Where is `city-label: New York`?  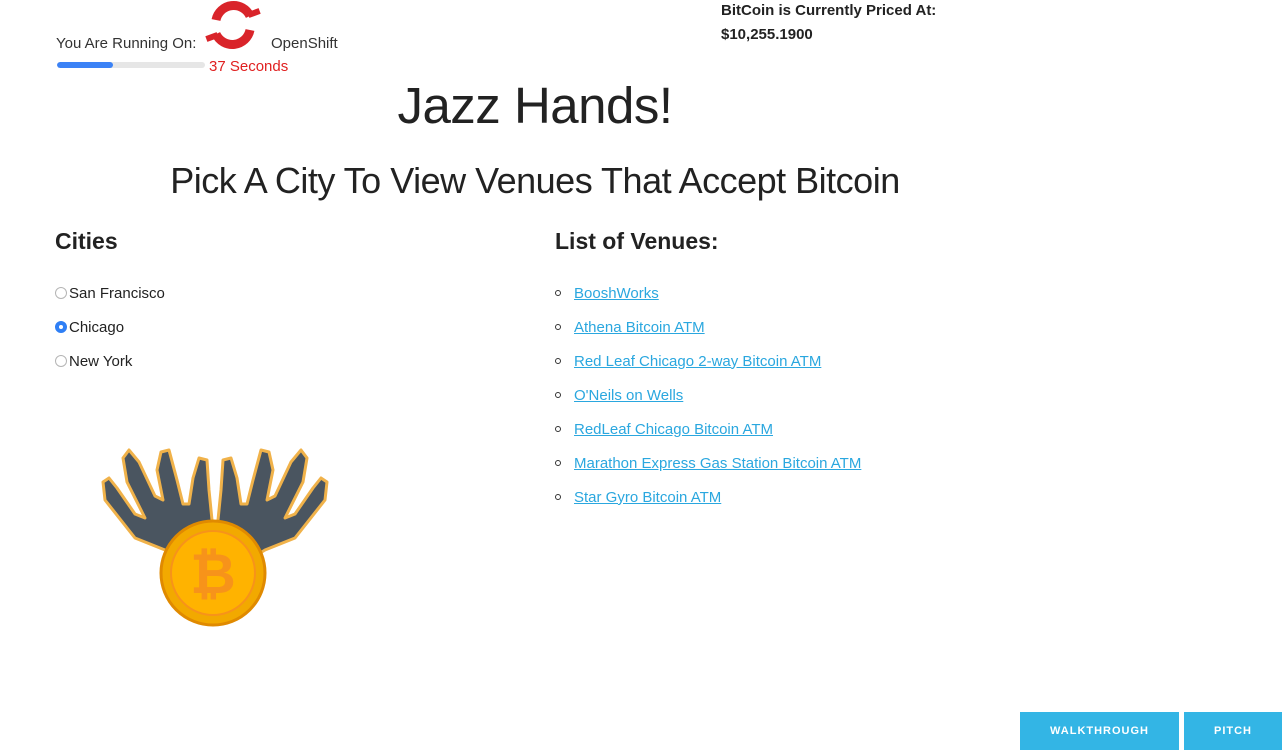
city-label: New York is located at coordinates (101, 361).